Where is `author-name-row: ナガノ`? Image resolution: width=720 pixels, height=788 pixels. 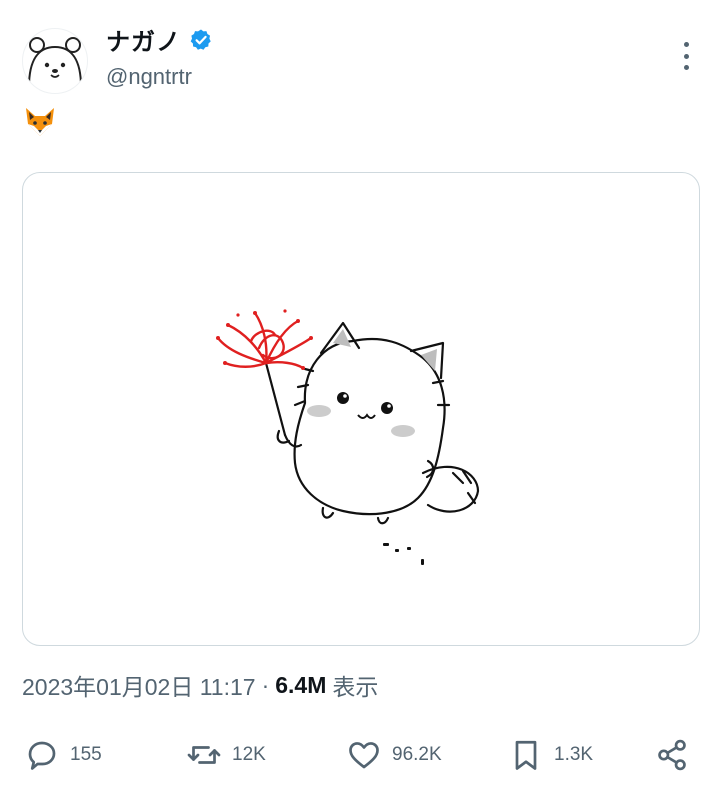
author-name-row: ナガノ is located at coordinates (159, 39).